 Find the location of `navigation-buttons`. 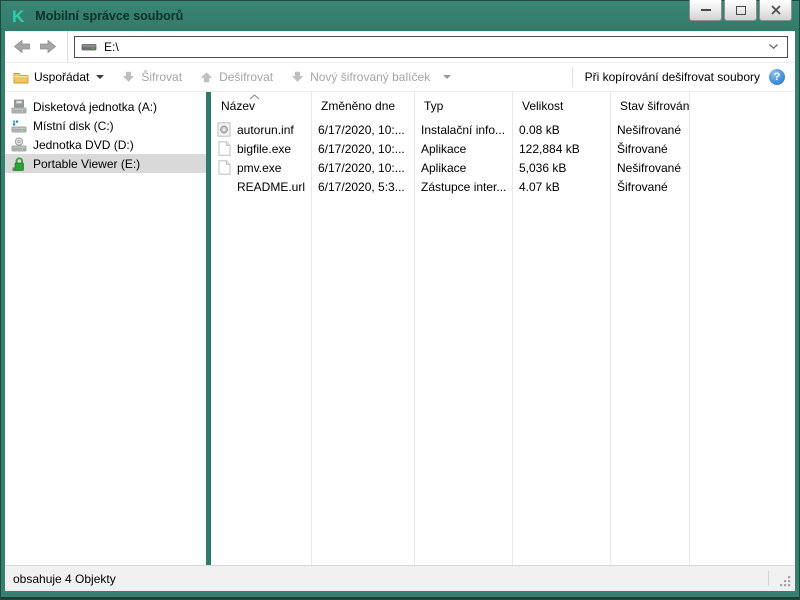

navigation-buttons is located at coordinates (40, 46).